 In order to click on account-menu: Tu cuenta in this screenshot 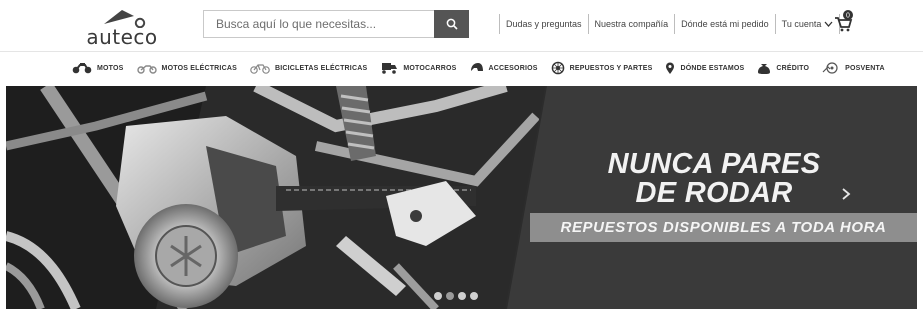, I will do `click(808, 24)`.